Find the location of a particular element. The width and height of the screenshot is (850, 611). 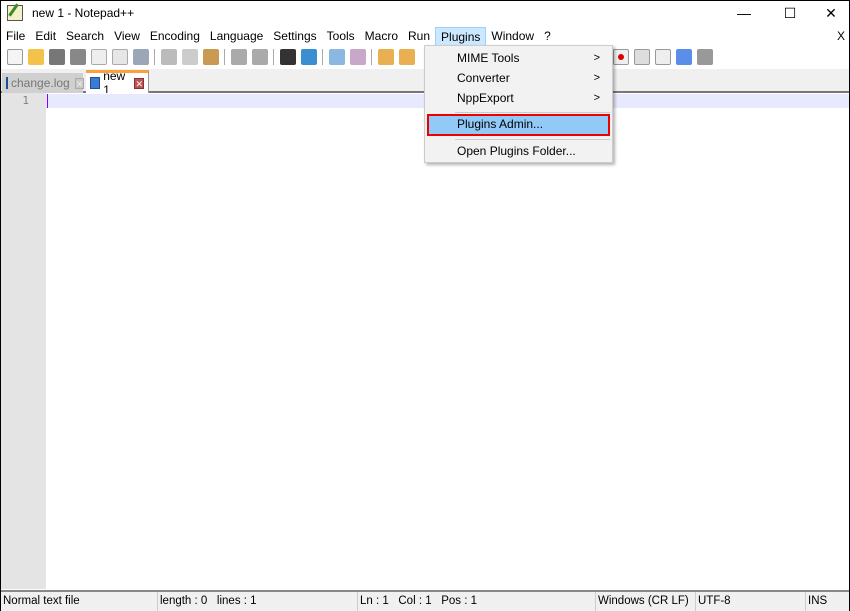

open-file-icon is located at coordinates (35, 57).